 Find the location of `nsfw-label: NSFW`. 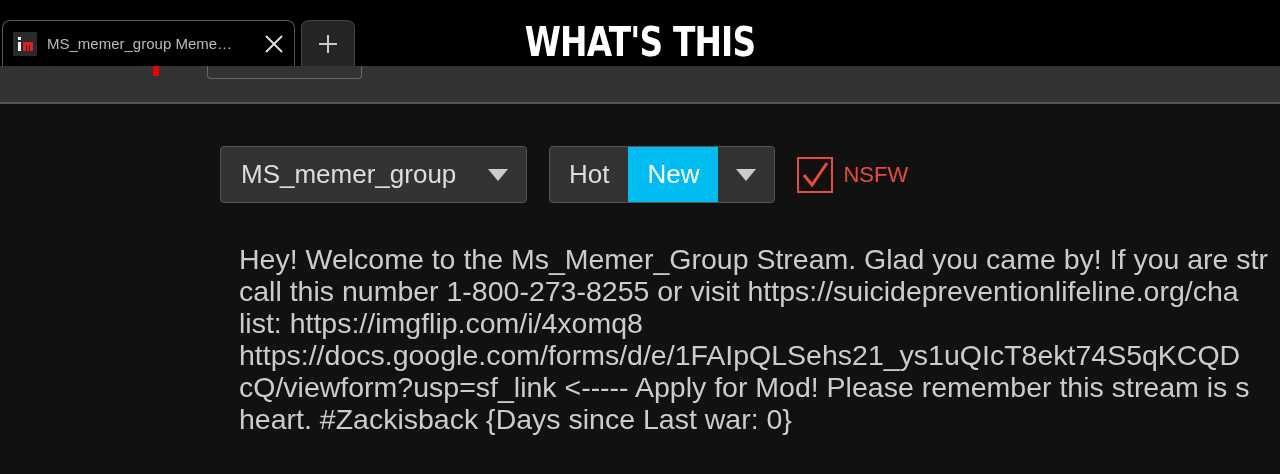

nsfw-label: NSFW is located at coordinates (876, 174).